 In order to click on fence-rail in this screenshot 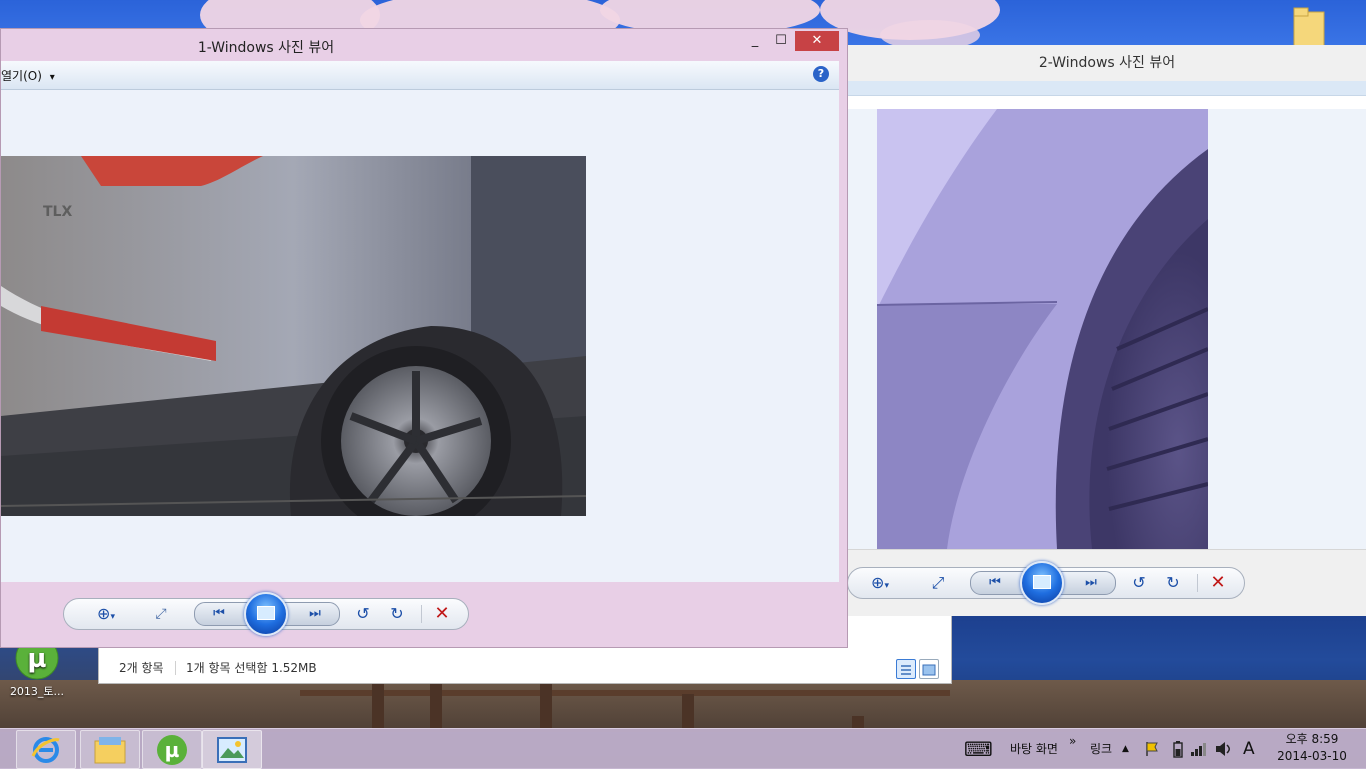, I will do `click(625, 693)`.